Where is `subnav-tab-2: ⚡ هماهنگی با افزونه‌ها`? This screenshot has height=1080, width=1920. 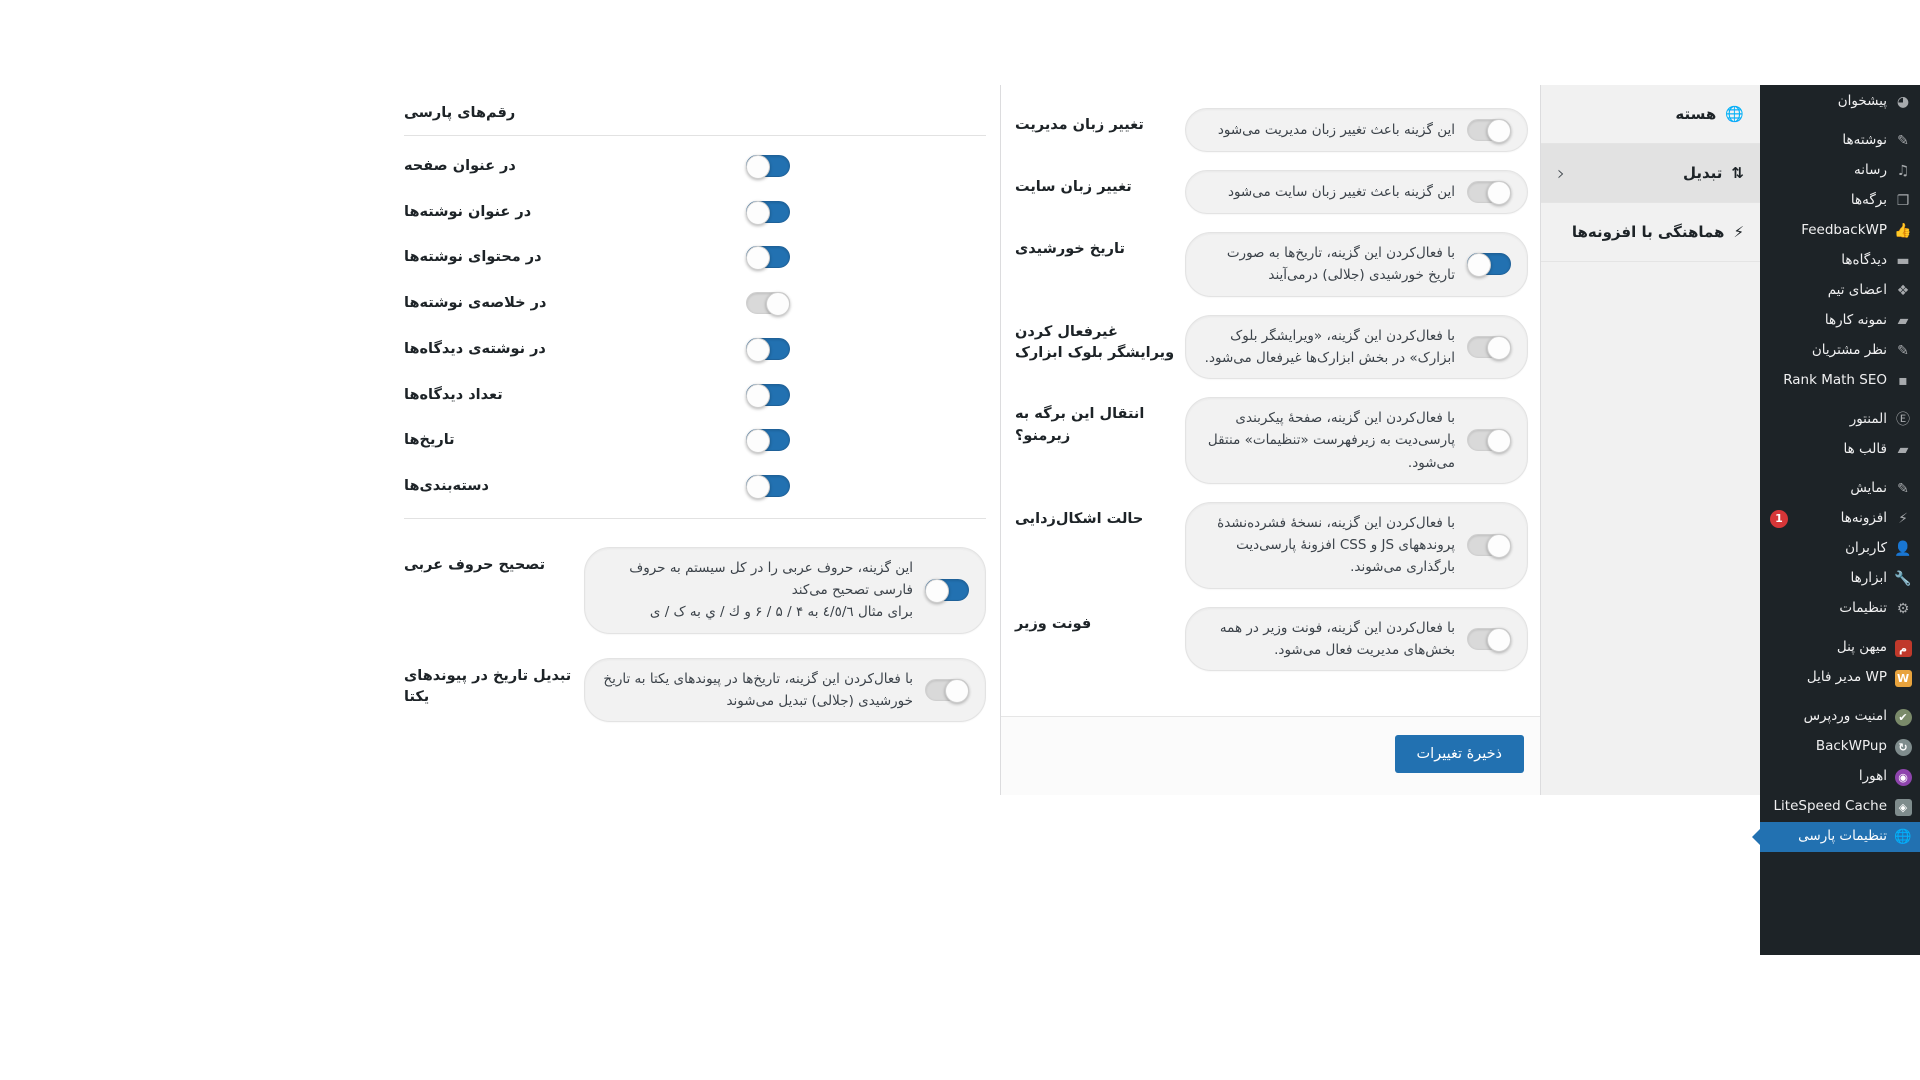 subnav-tab-2: ⚡ هماهنگی با افزونه‌ها is located at coordinates (1650, 232).